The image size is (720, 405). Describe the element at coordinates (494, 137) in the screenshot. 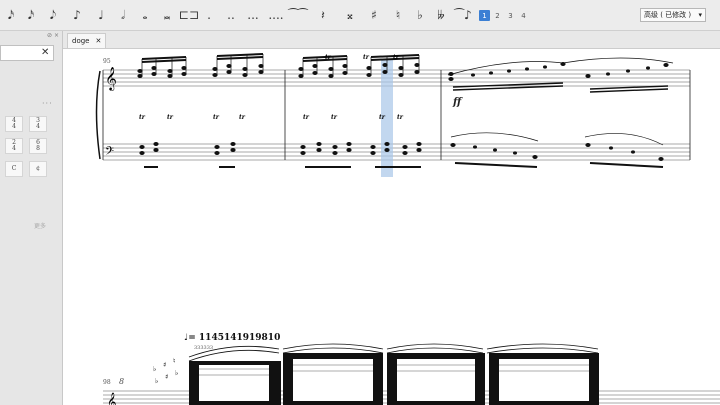

I see `bass-slur` at that location.